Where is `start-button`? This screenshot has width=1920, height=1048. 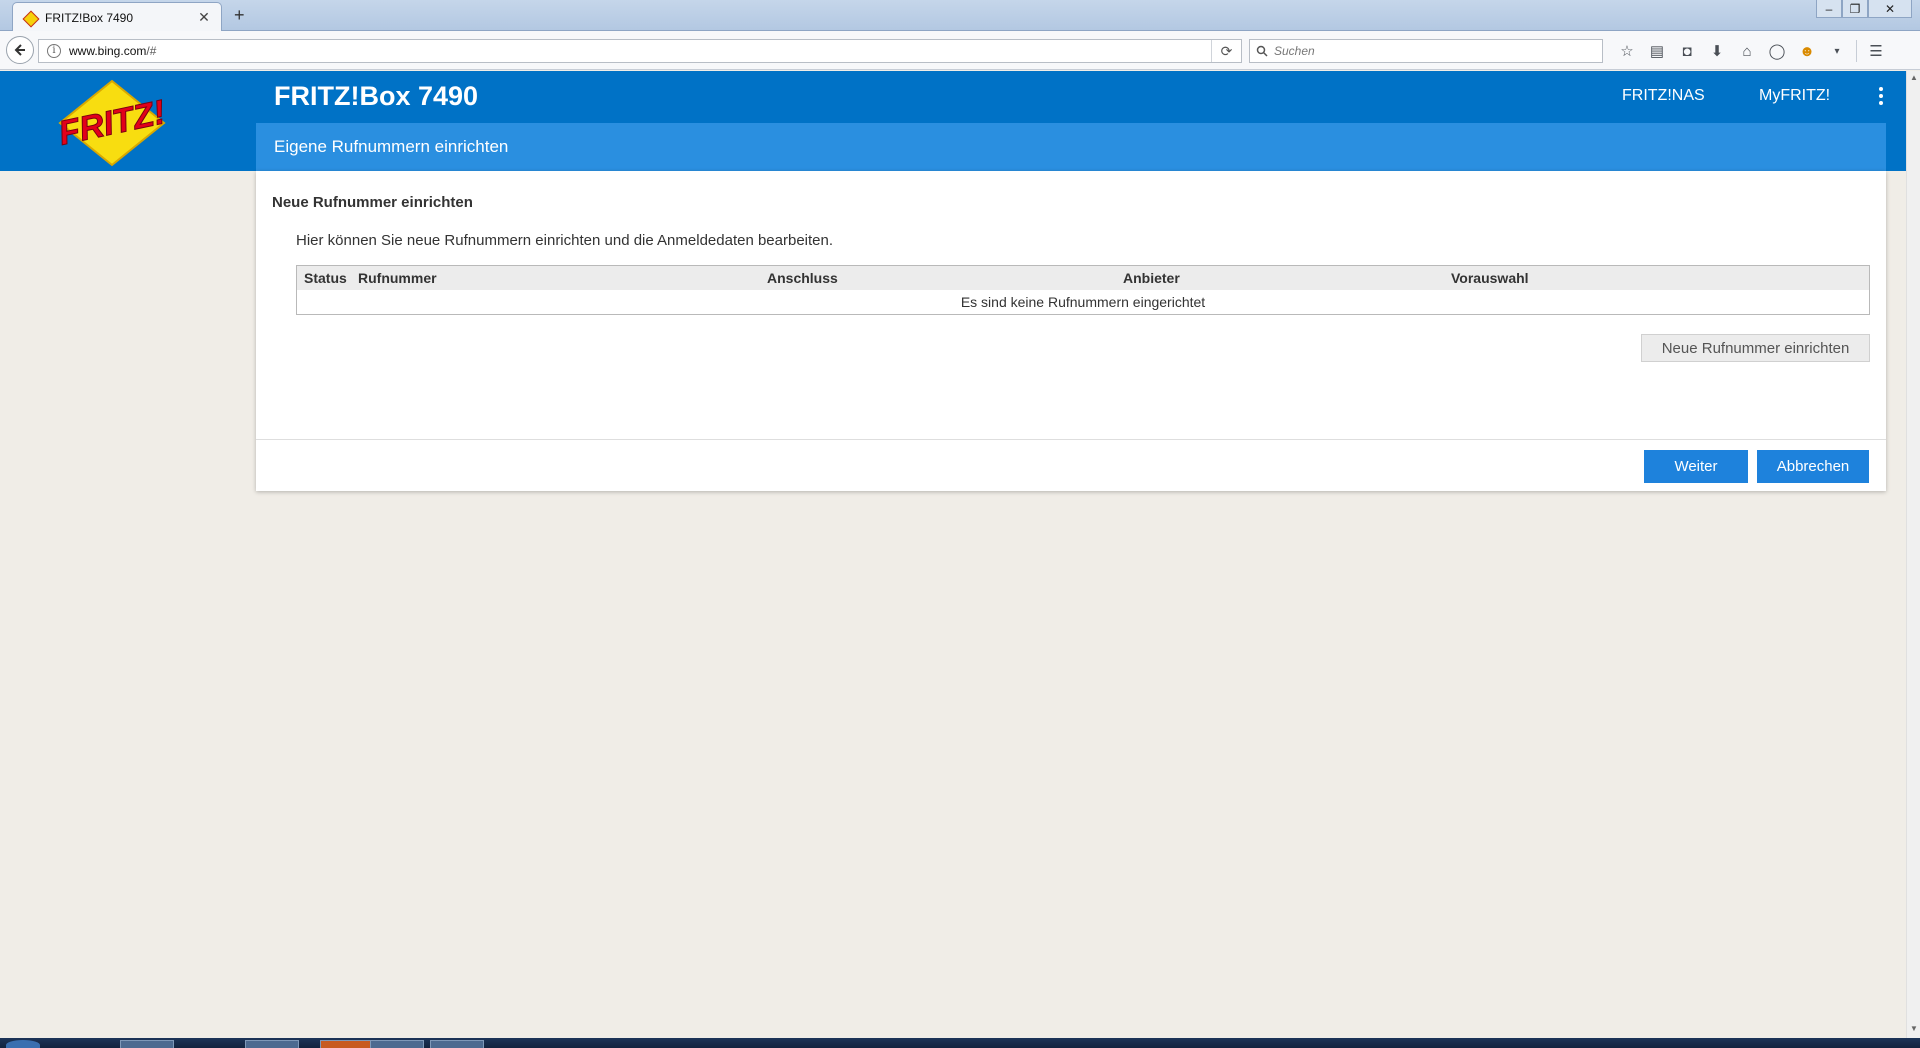
start-button is located at coordinates (23, 1044).